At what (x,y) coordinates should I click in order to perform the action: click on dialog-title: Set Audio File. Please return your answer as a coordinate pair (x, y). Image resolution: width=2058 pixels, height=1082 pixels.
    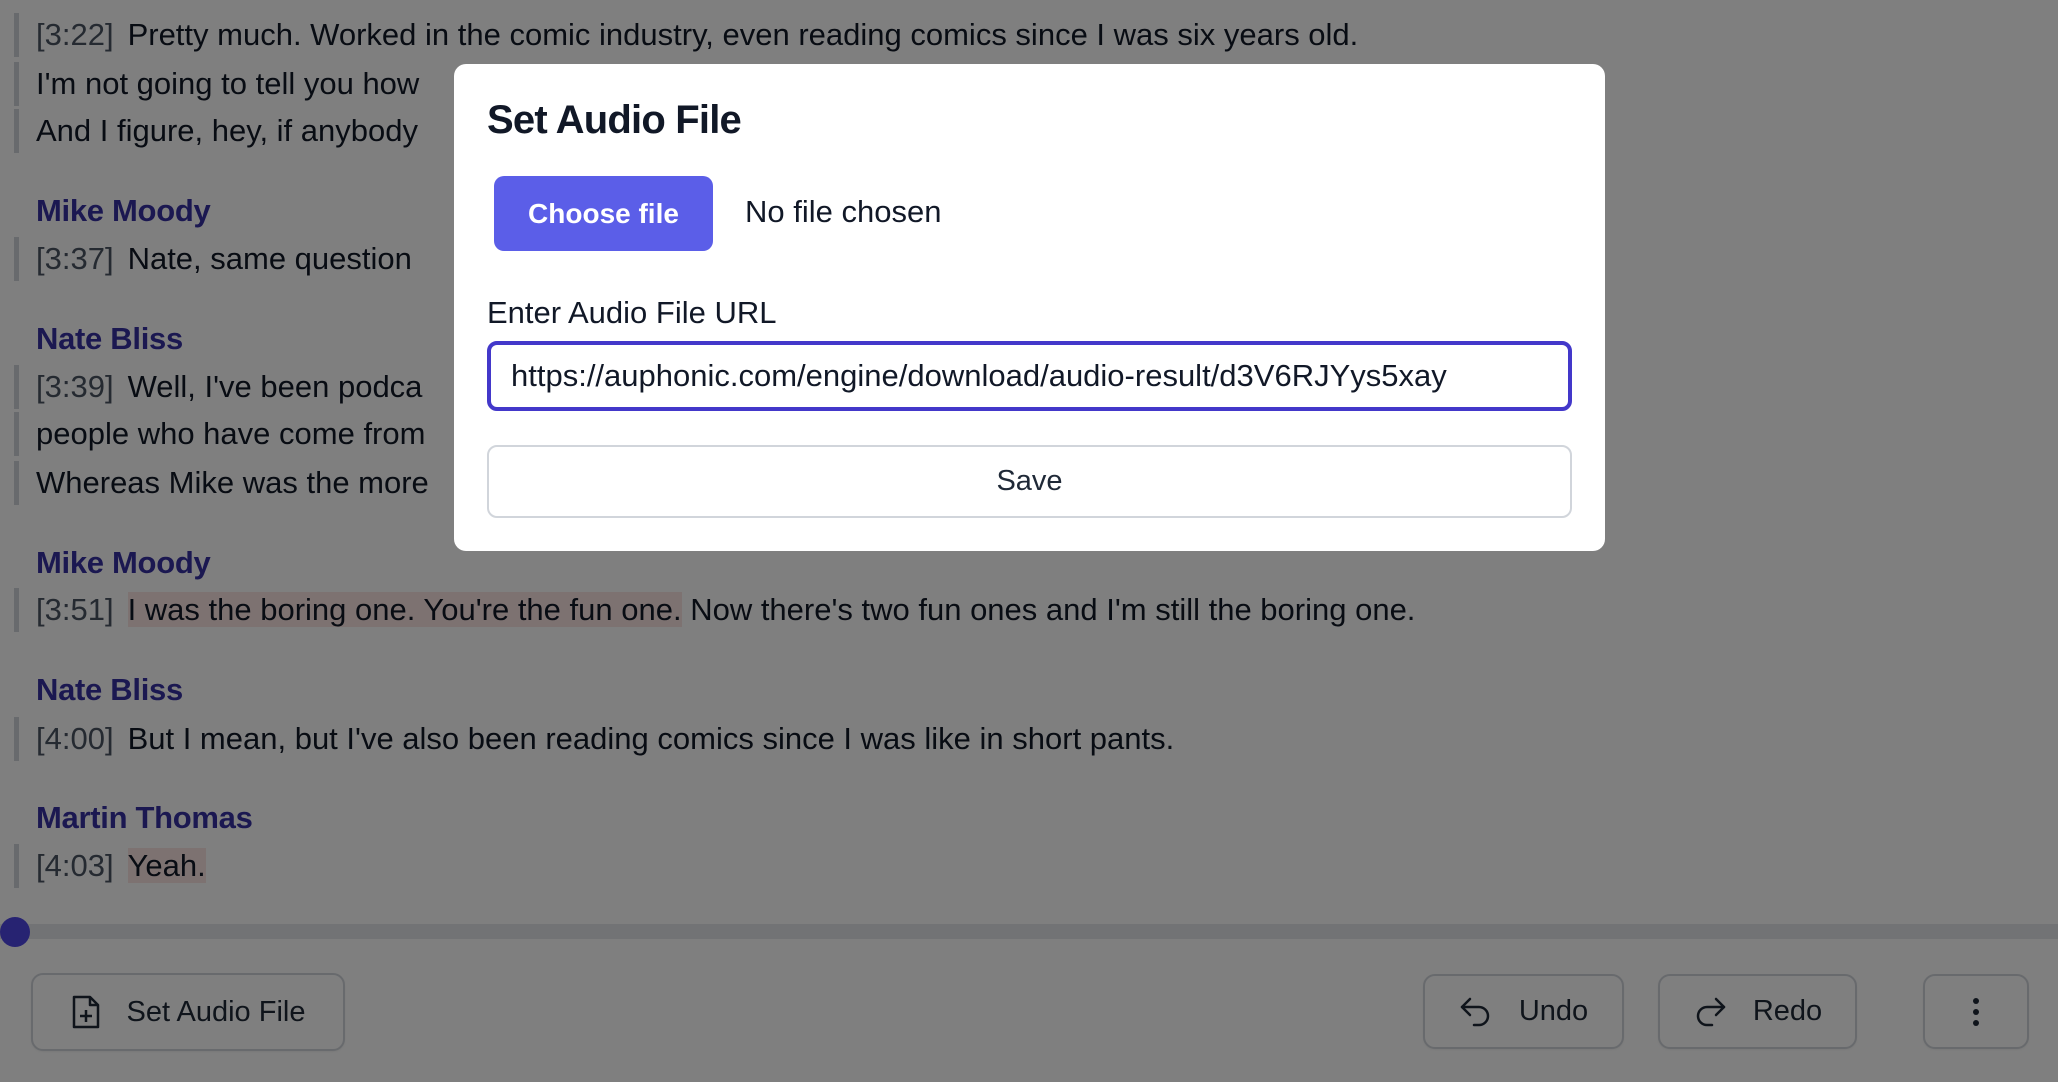
    Looking at the image, I should click on (614, 120).